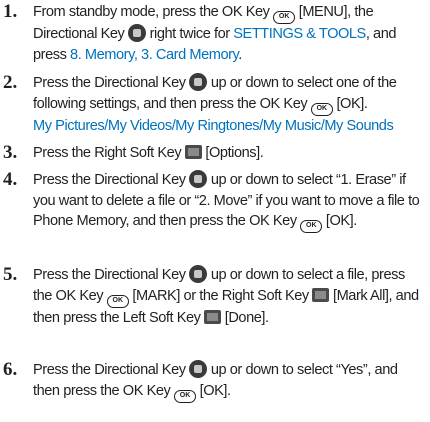 The width and height of the screenshot is (430, 422). I want to click on step-text: ., so click(240, 54).